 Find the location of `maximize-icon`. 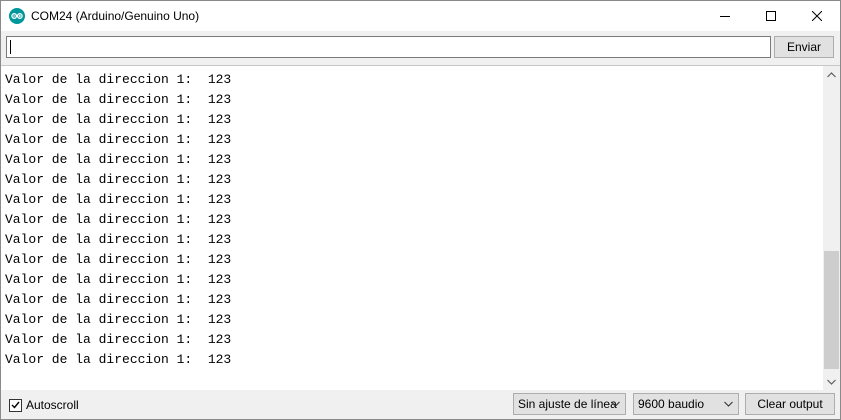

maximize-icon is located at coordinates (771, 16).